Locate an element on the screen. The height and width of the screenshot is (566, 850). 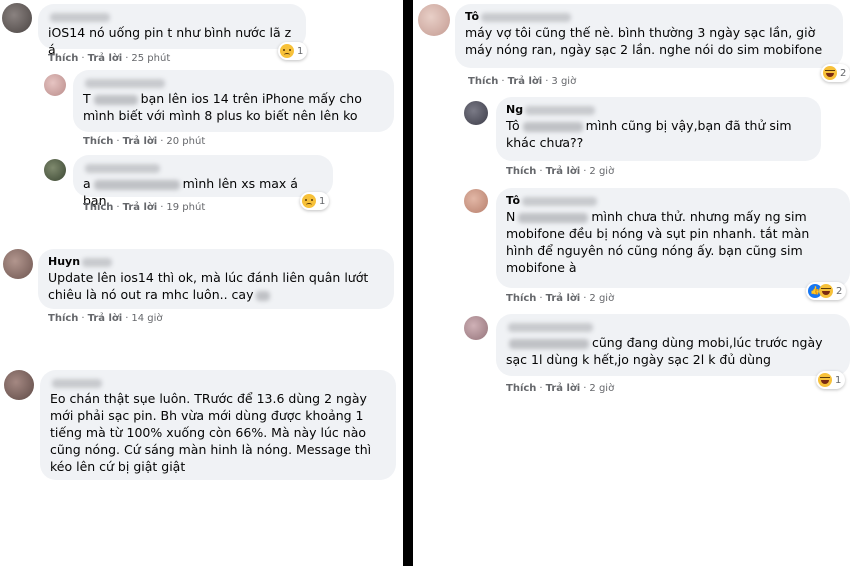
mention: Tô is located at coordinates (513, 125).